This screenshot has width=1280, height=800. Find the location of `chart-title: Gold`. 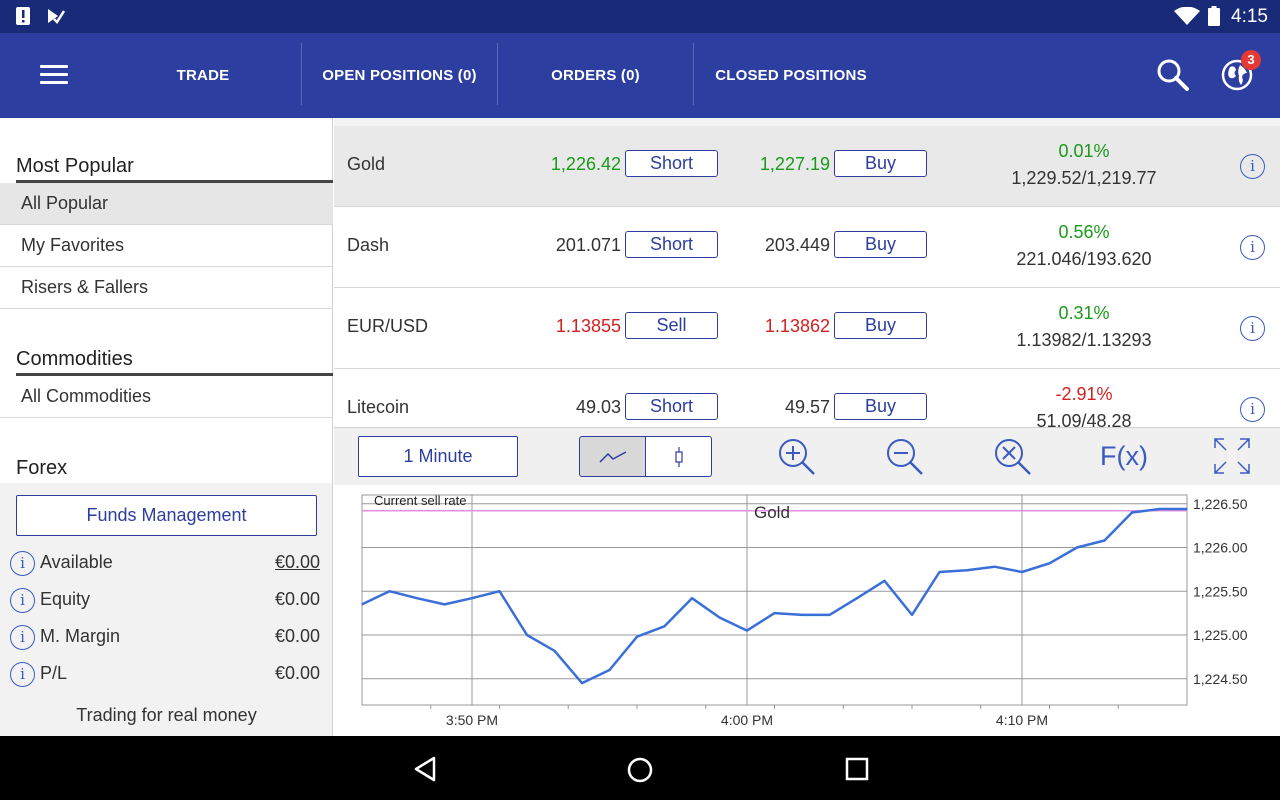

chart-title: Gold is located at coordinates (772, 512).